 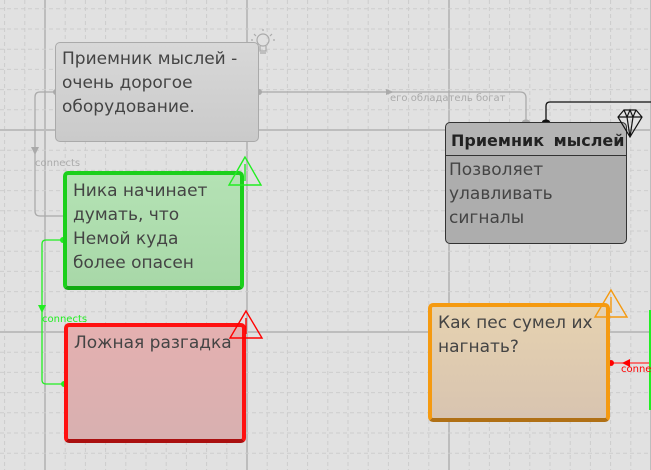 I want to click on node-text: Как пес сумел их нагнать?, so click(x=515, y=335).